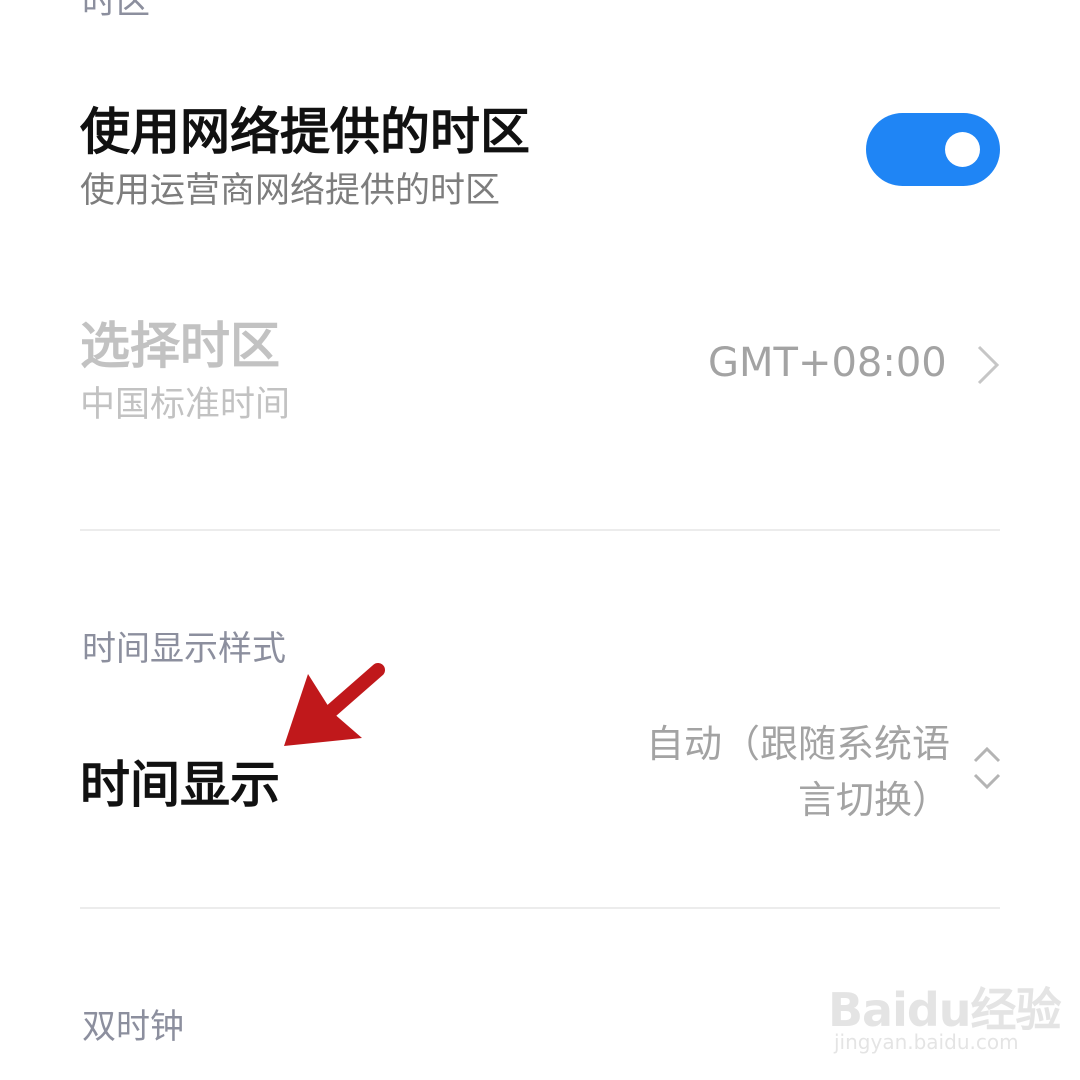 The width and height of the screenshot is (1080, 1080). I want to click on select-timezone-value: GMT+08:00, so click(827, 363).